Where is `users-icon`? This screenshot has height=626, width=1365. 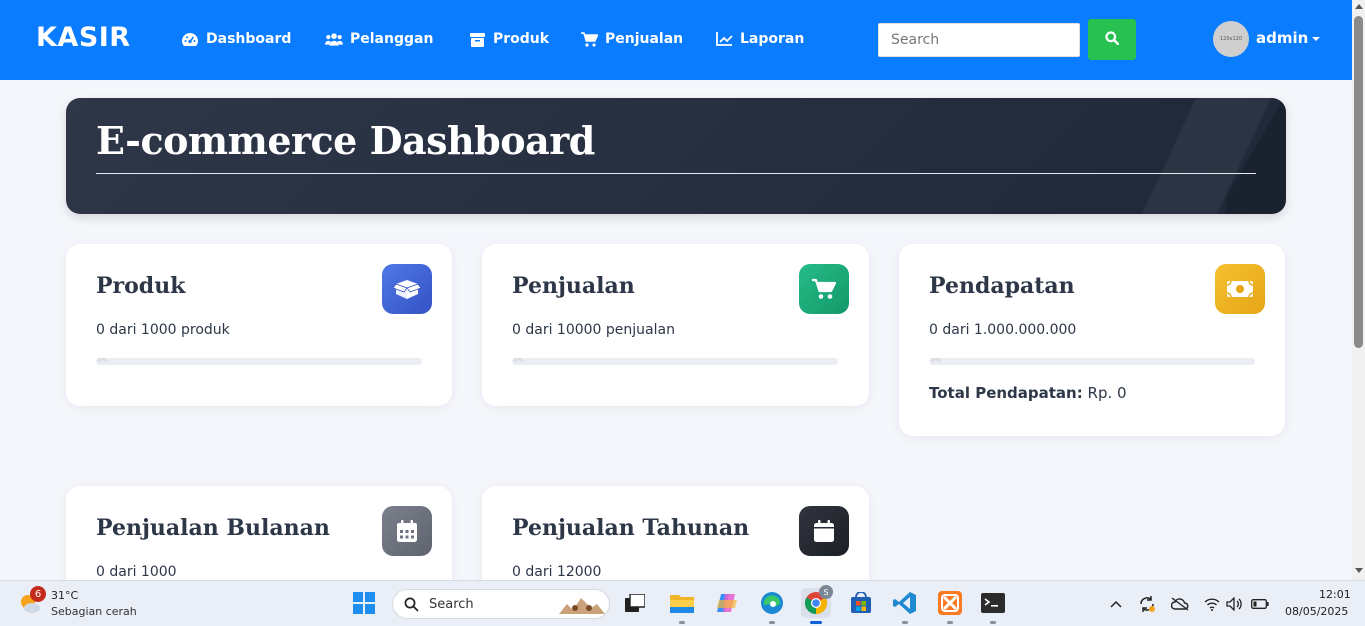
users-icon is located at coordinates (334, 39).